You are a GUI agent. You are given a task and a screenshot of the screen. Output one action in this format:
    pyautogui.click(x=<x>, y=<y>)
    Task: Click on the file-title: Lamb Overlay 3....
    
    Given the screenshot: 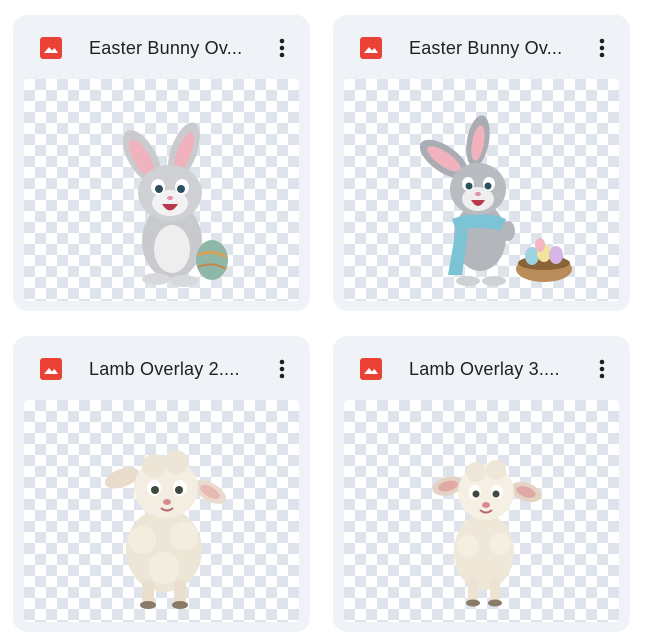 What is the action you would take?
    pyautogui.click(x=494, y=369)
    